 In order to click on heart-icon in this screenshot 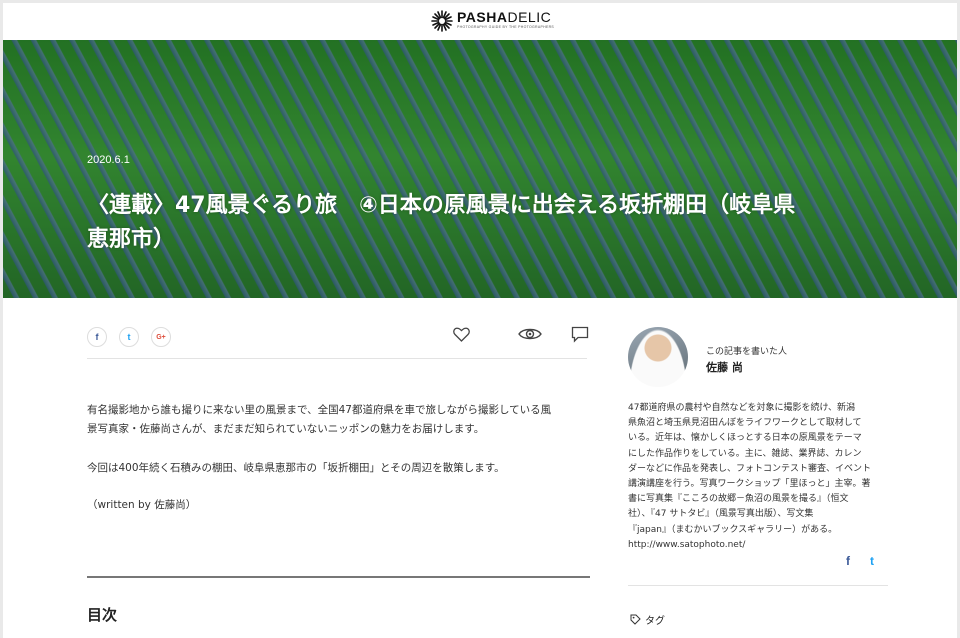, I will do `click(461, 334)`.